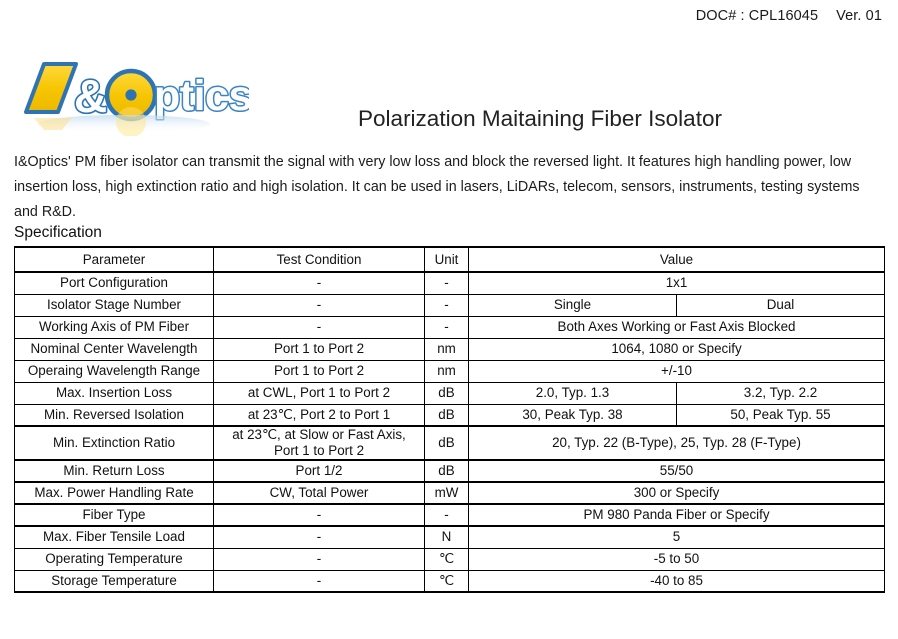  What do you see at coordinates (114, 393) in the screenshot?
I see `row-parameter: Max. Insertion Loss` at bounding box center [114, 393].